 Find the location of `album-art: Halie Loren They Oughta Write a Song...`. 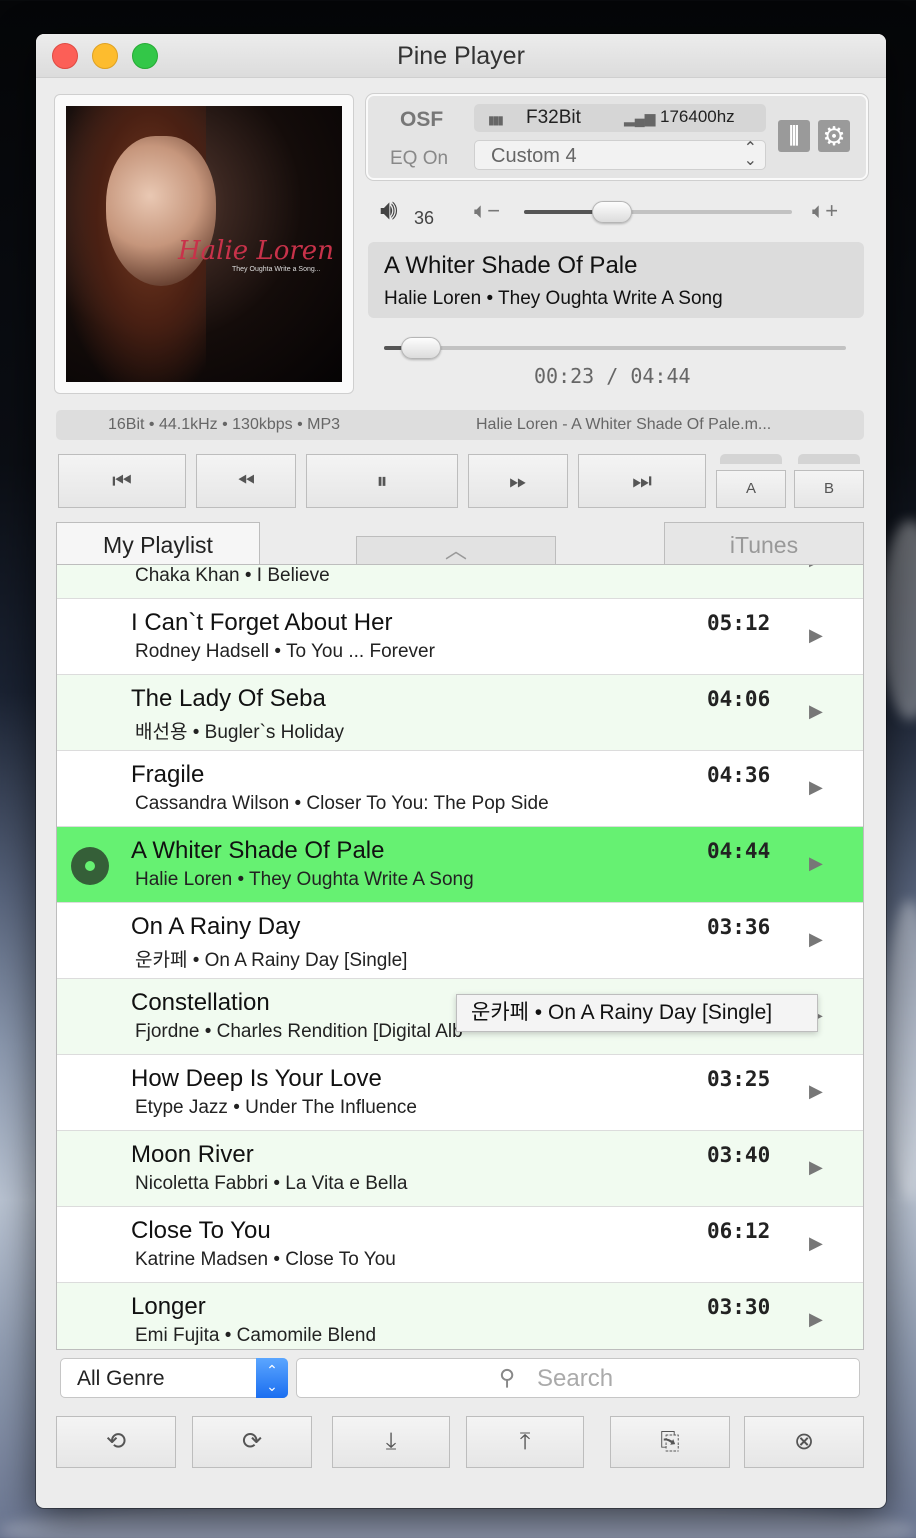

album-art: Halie Loren They Oughta Write a Song... is located at coordinates (204, 244).